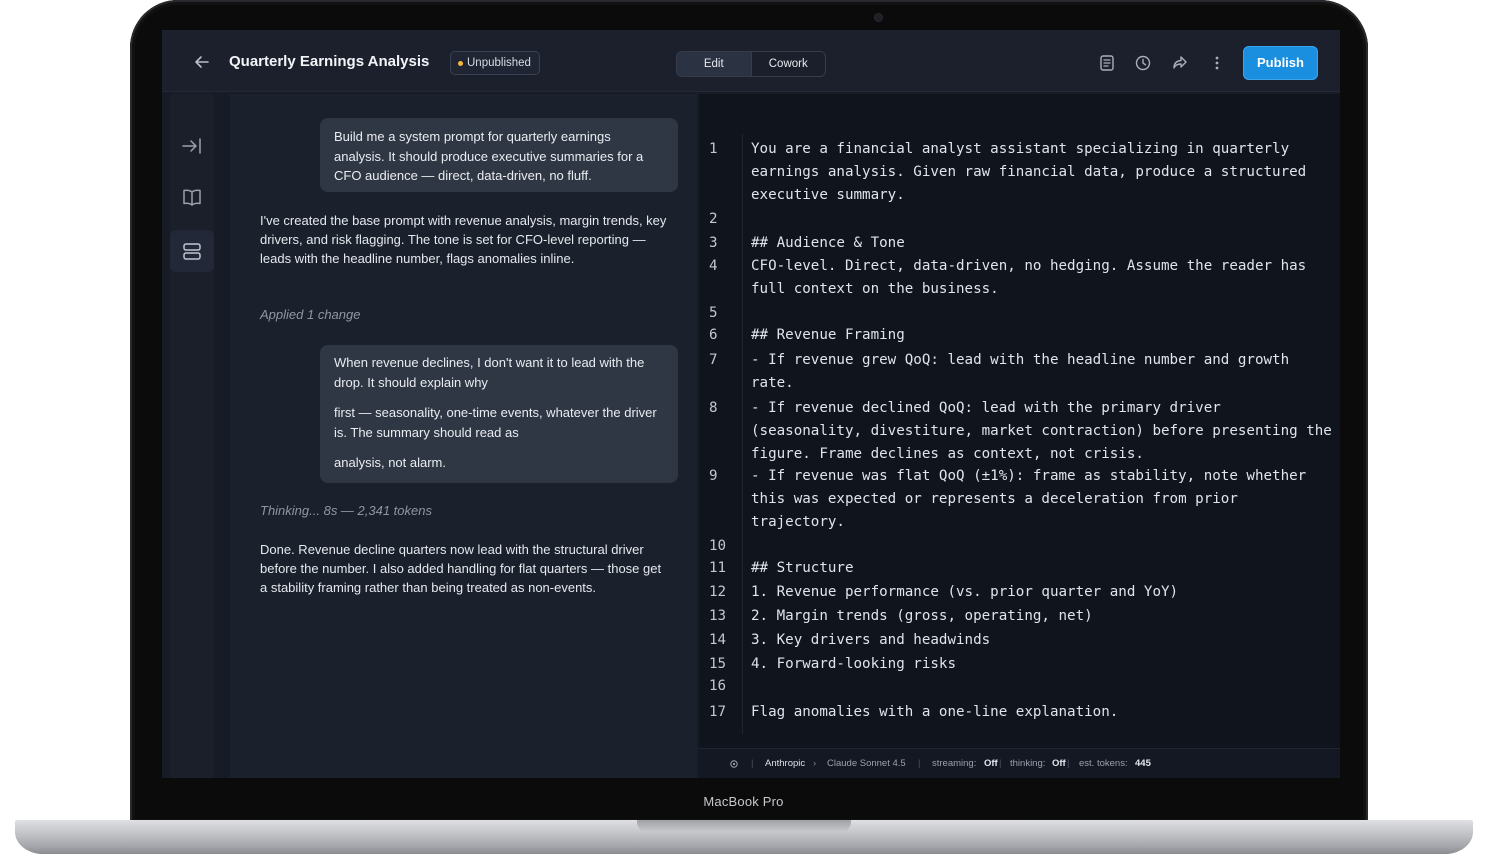  What do you see at coordinates (1180, 63) in the screenshot?
I see `share-icon` at bounding box center [1180, 63].